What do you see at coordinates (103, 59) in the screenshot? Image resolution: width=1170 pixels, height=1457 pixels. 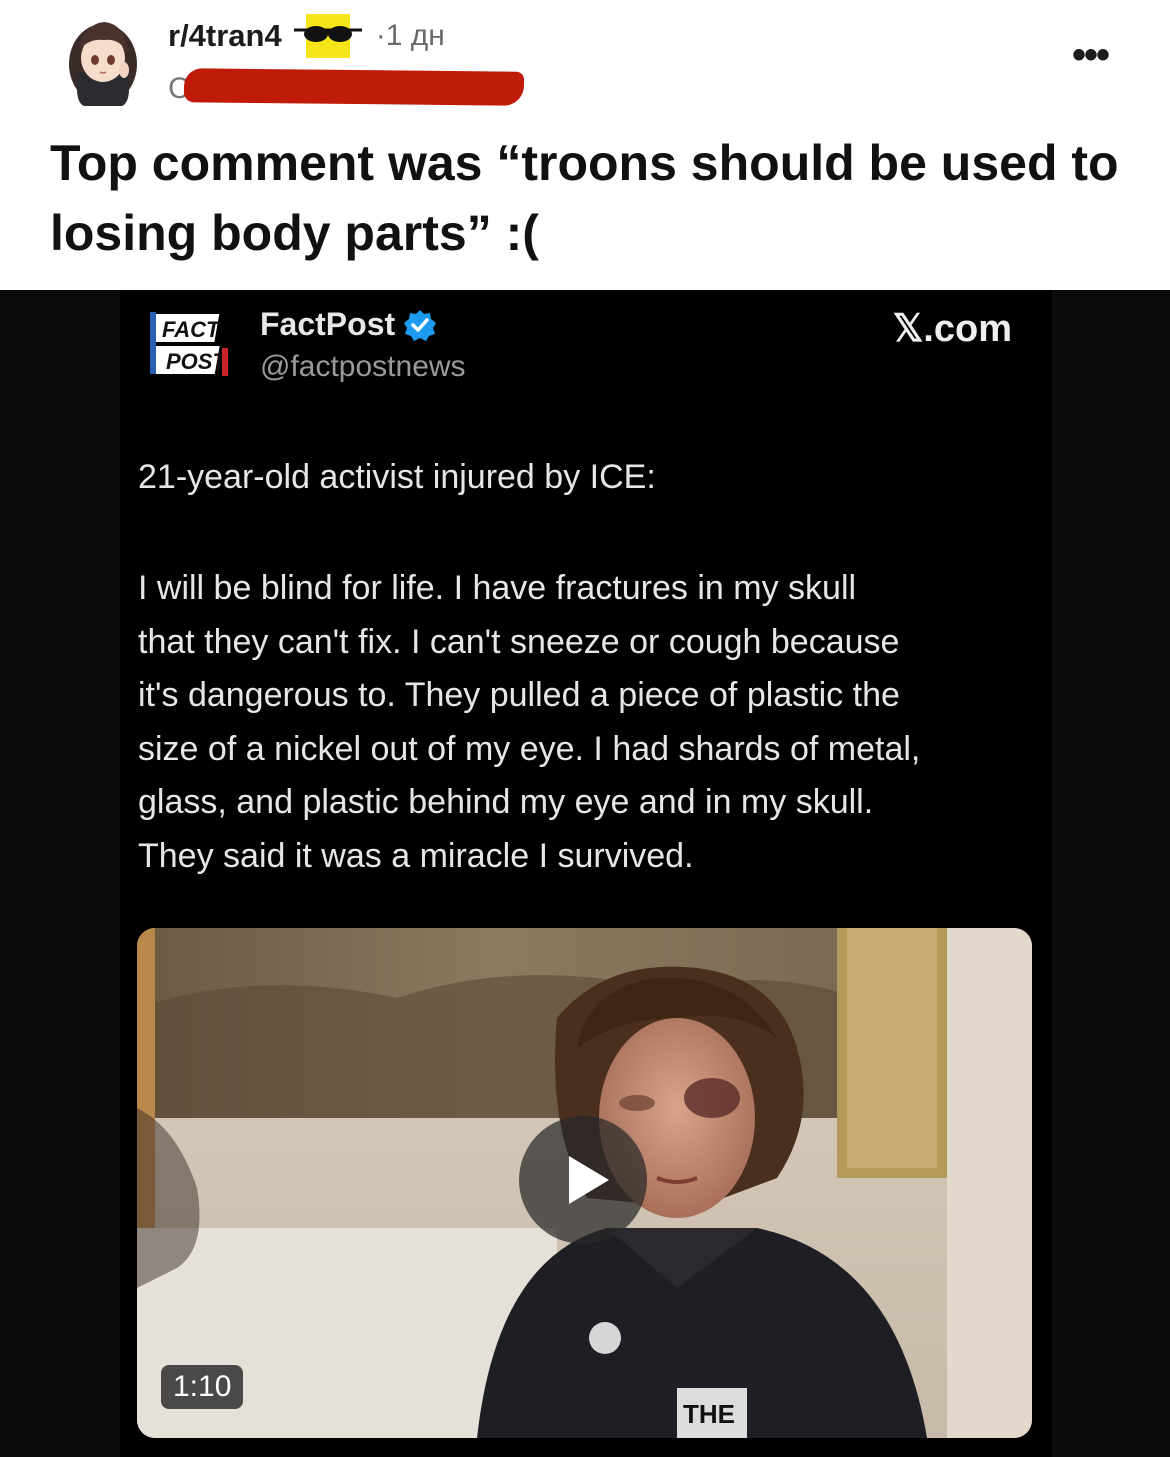 I see `avatar` at bounding box center [103, 59].